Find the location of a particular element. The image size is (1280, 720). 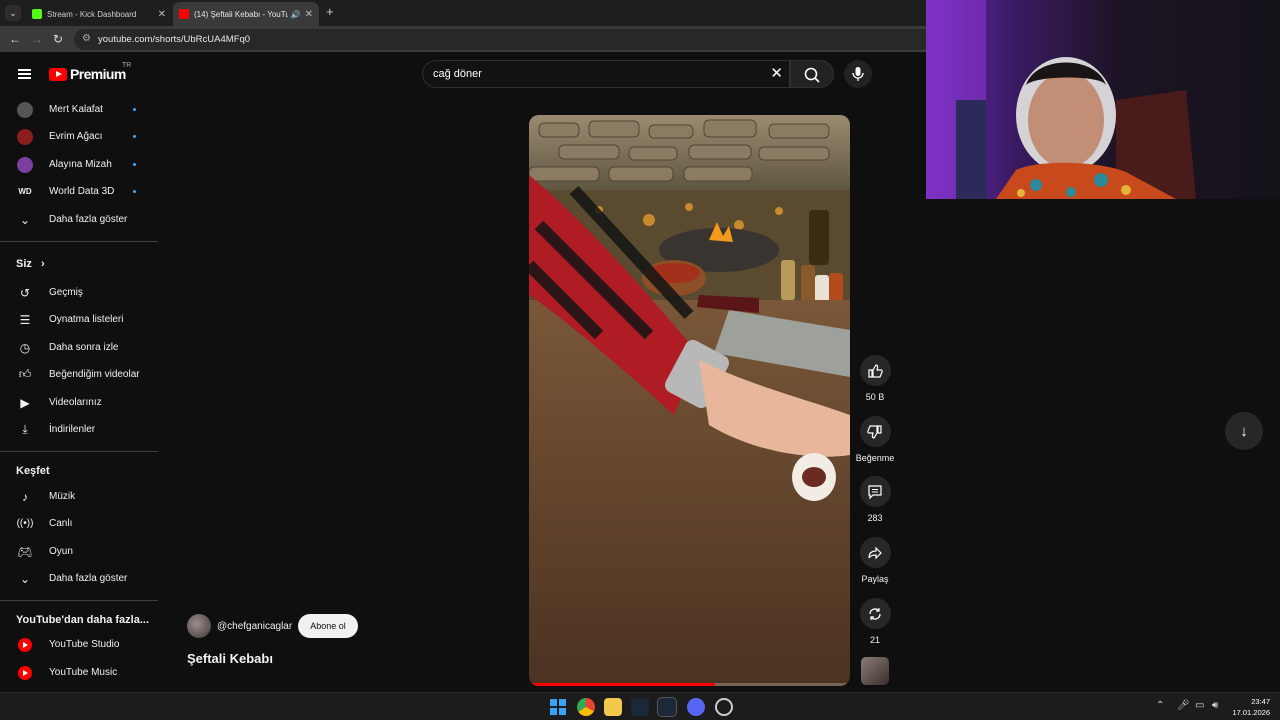

chrome-icon is located at coordinates (586, 707).